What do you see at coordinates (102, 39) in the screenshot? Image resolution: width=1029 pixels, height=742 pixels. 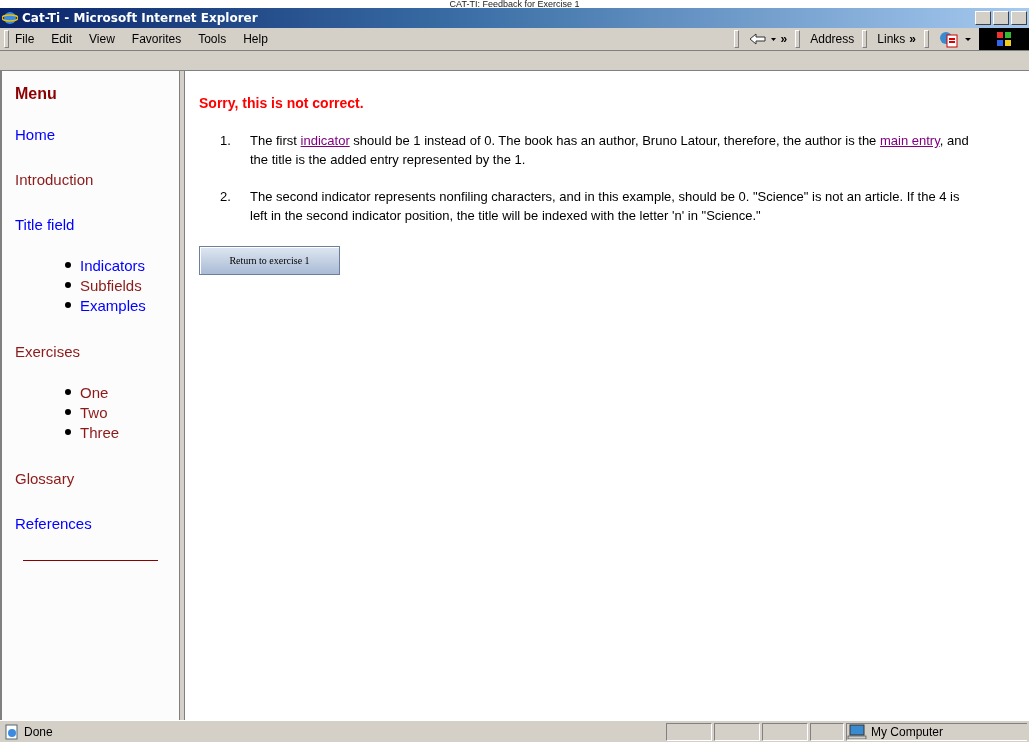 I see `menu-item: View` at bounding box center [102, 39].